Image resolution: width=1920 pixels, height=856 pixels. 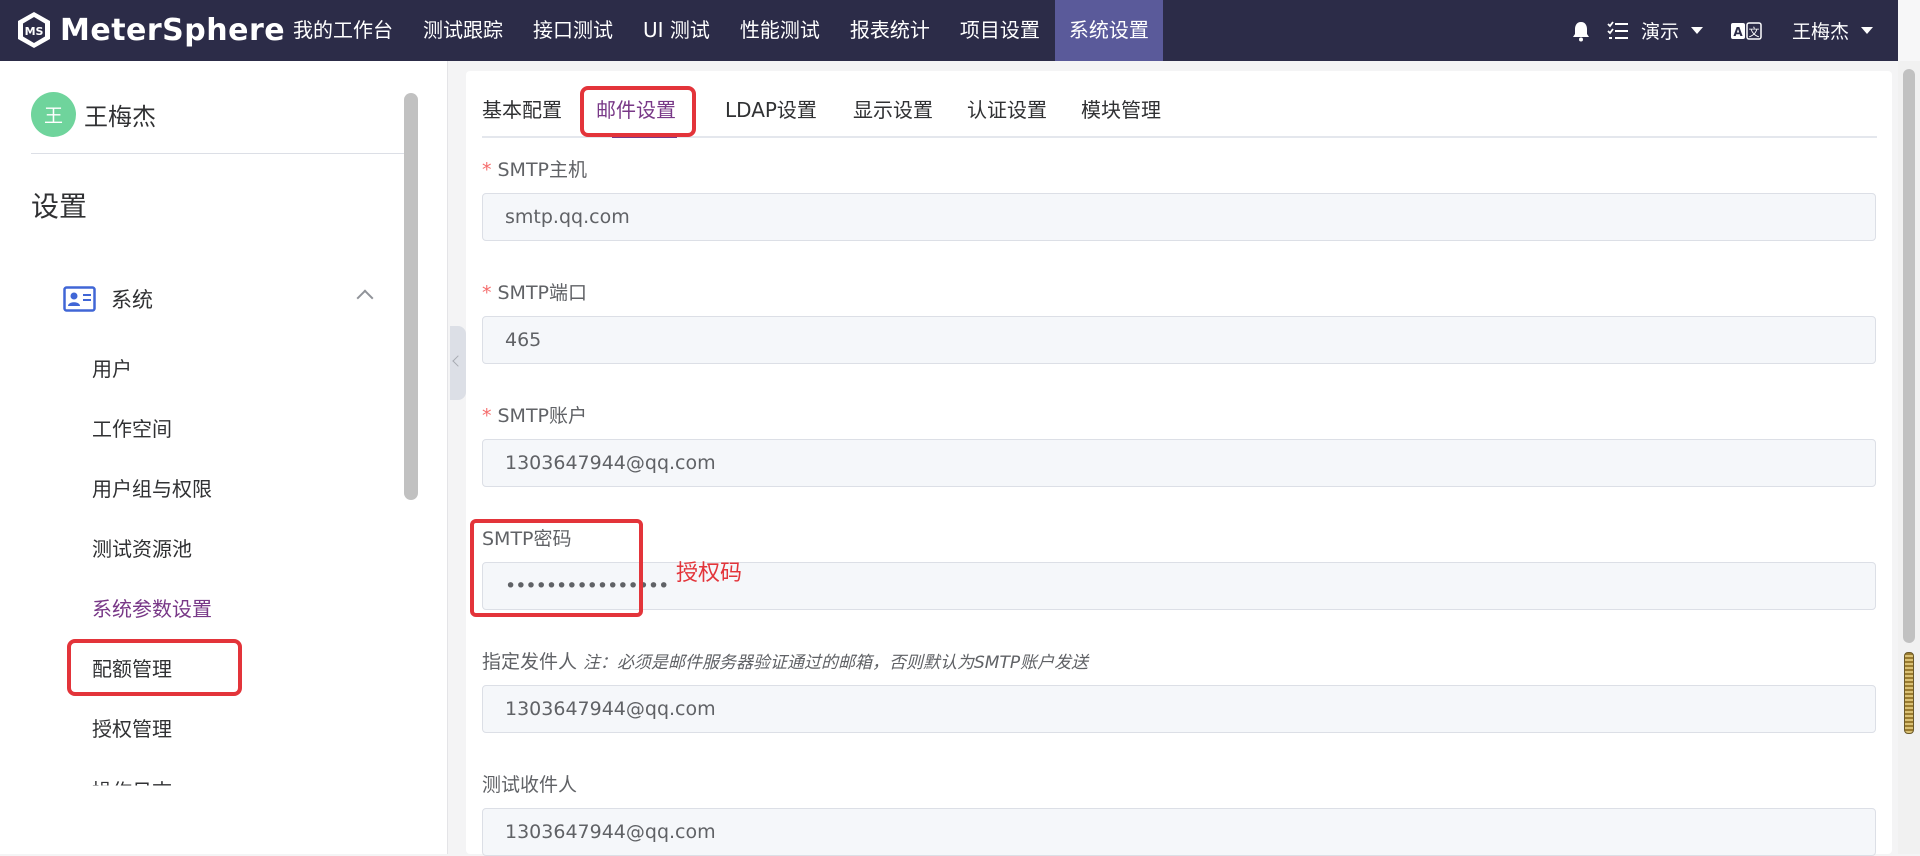 What do you see at coordinates (463, 30) in the screenshot?
I see `nav-test-track: 测试跟踪` at bounding box center [463, 30].